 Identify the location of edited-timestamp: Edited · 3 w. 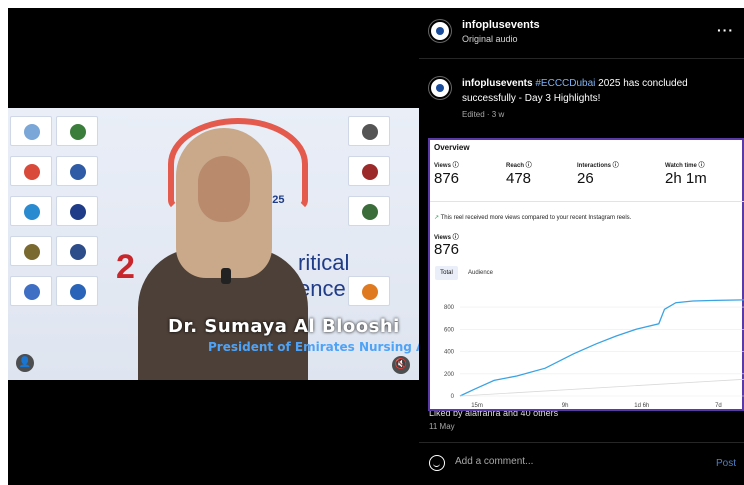
(483, 114).